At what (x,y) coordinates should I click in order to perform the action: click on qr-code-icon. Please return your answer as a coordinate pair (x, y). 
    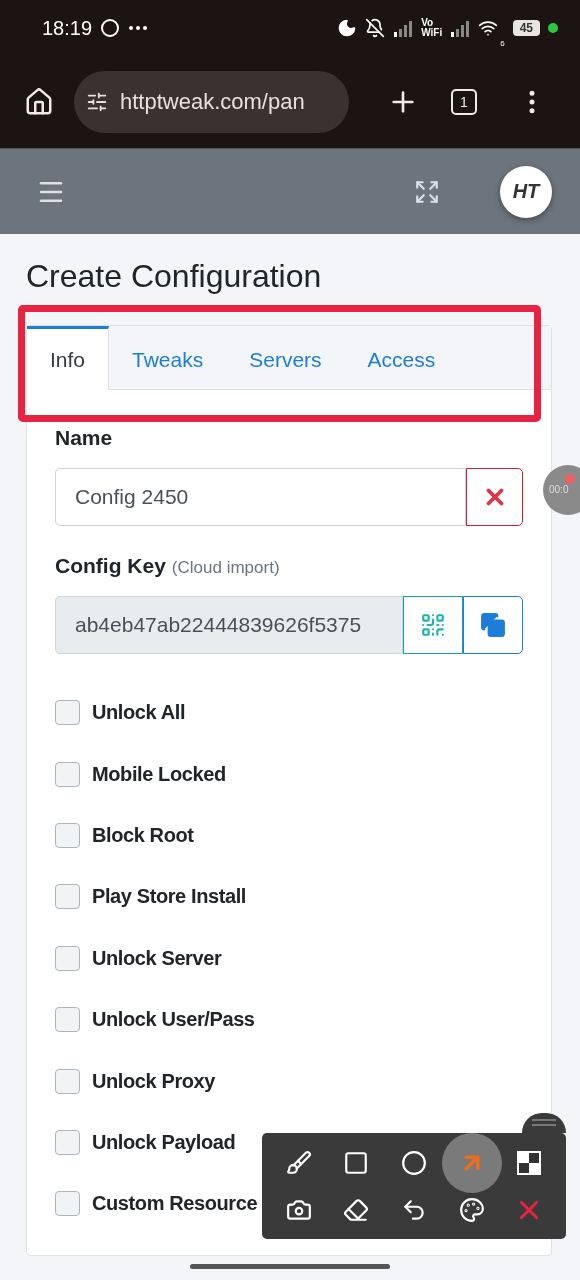
    Looking at the image, I should click on (433, 625).